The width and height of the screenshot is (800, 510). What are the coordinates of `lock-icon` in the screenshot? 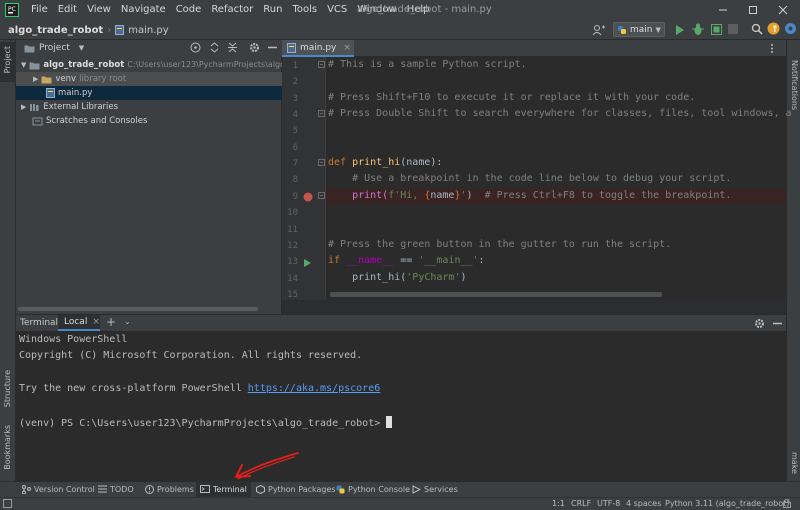 It's located at (787, 503).